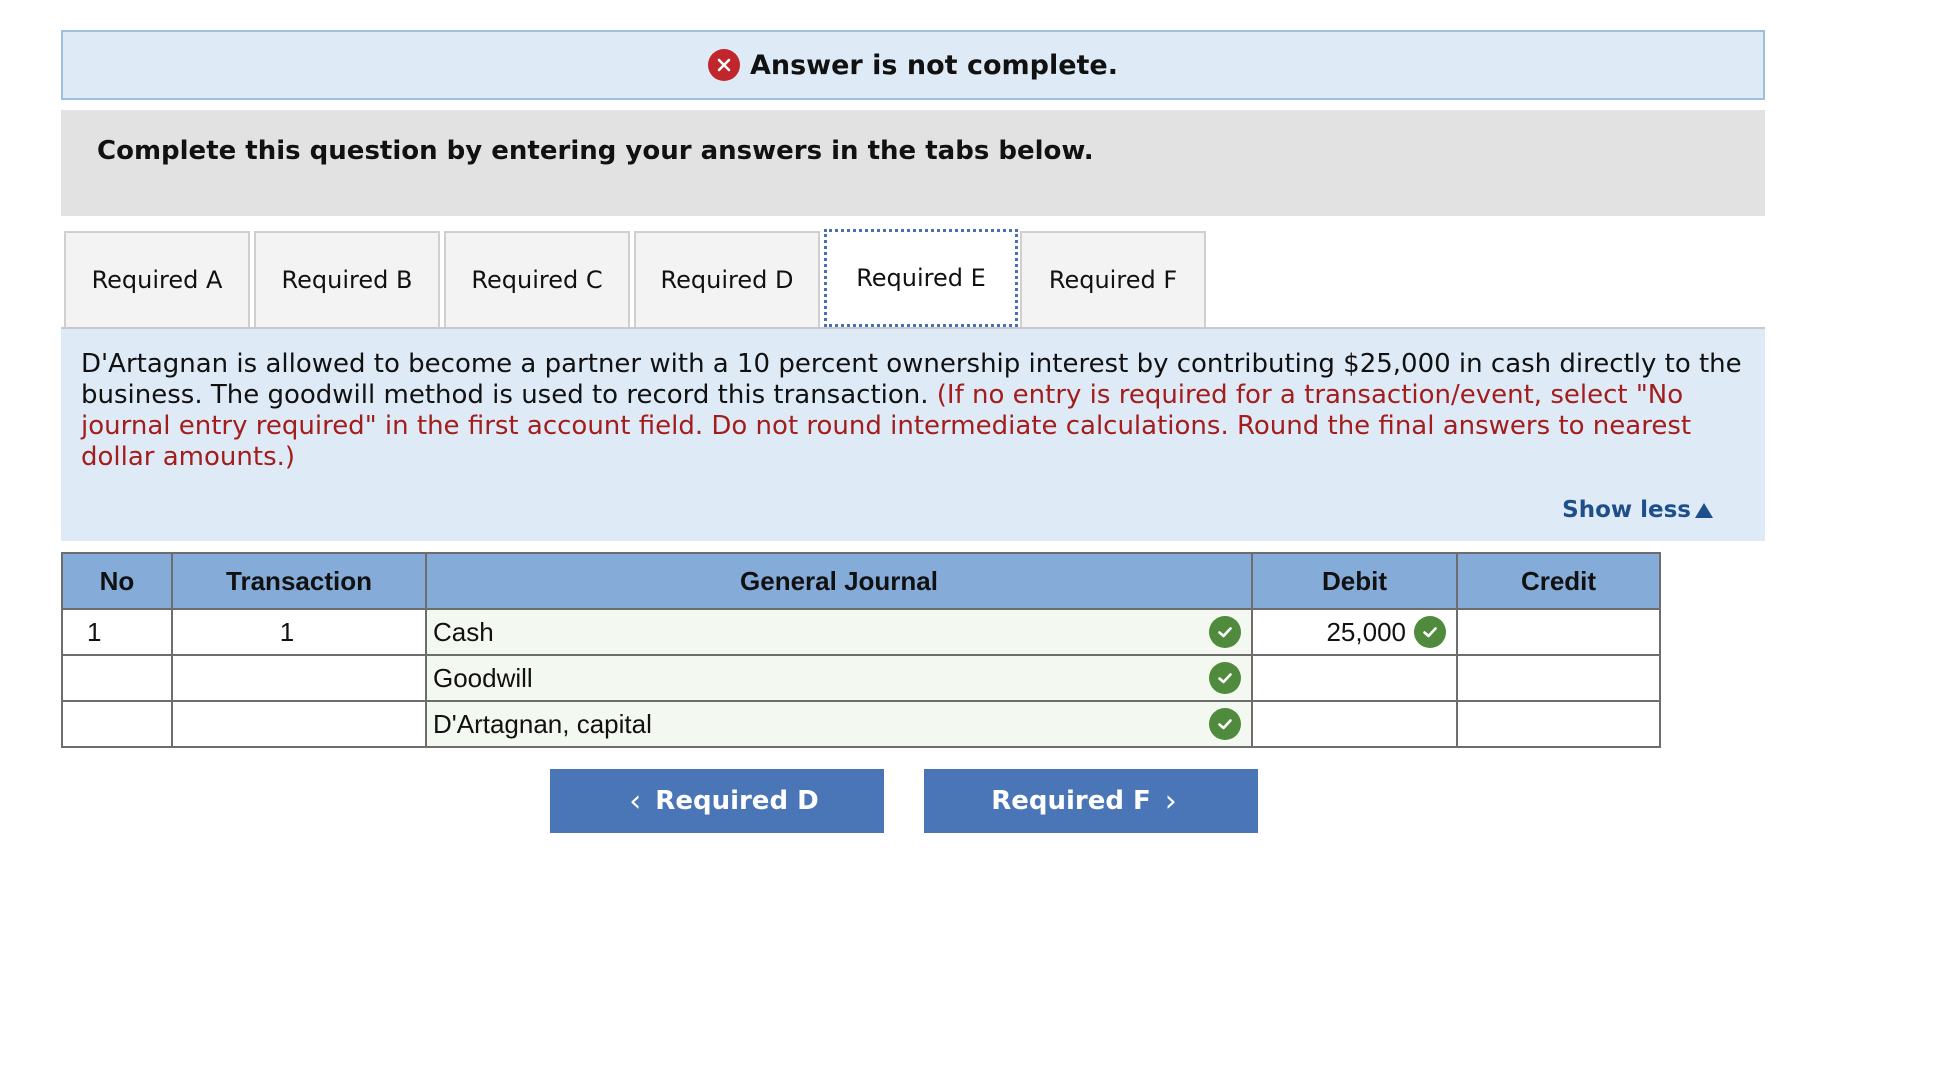 The height and width of the screenshot is (1086, 1956). Describe the element at coordinates (299, 581) in the screenshot. I see `header-transaction: Transaction` at that location.